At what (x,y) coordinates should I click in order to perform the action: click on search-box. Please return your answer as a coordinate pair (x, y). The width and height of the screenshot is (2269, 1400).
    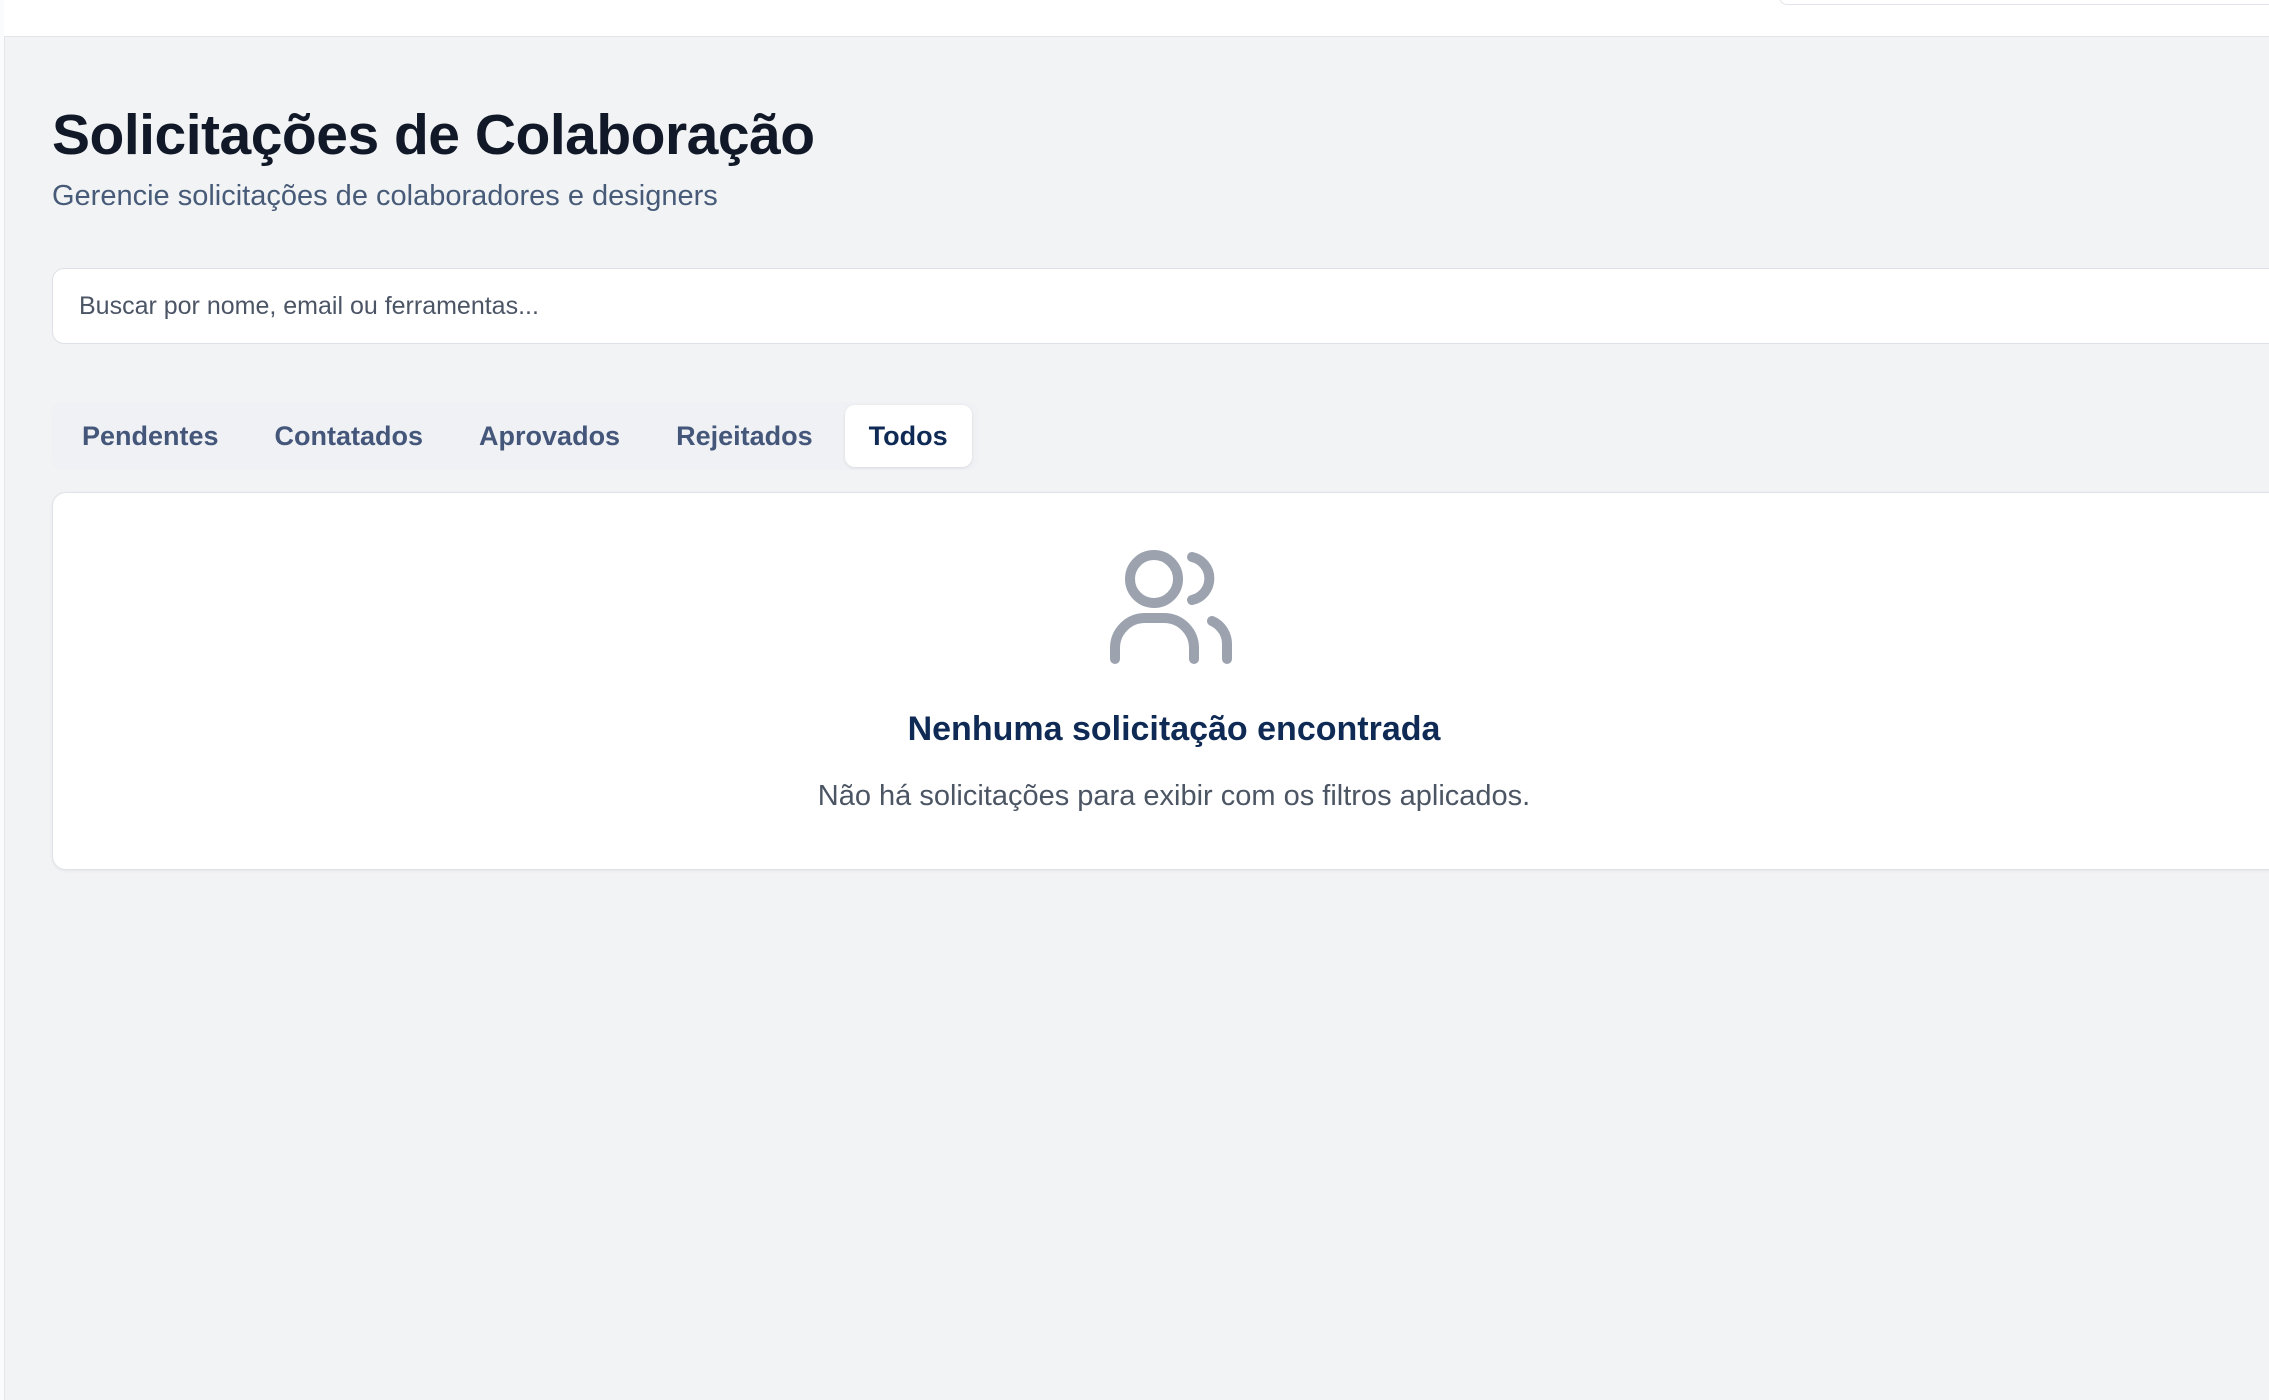
    Looking at the image, I should click on (1160, 306).